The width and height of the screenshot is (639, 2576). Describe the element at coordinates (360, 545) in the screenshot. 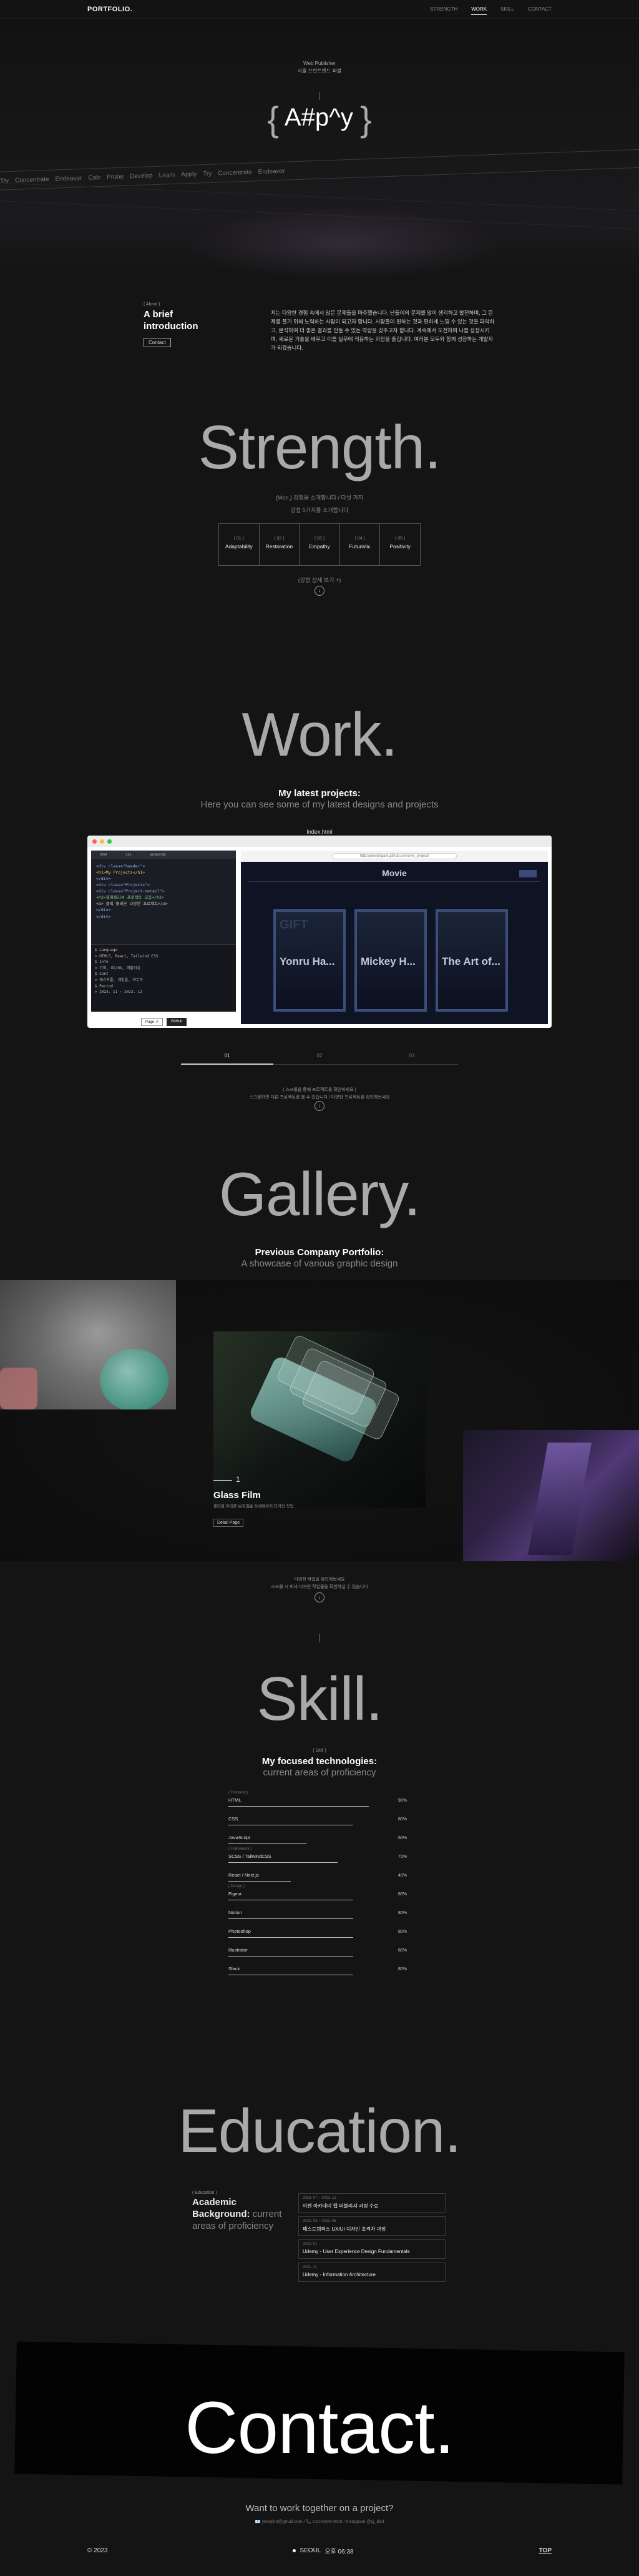

I see `strength-card: ( 04 ) Futuristic` at that location.